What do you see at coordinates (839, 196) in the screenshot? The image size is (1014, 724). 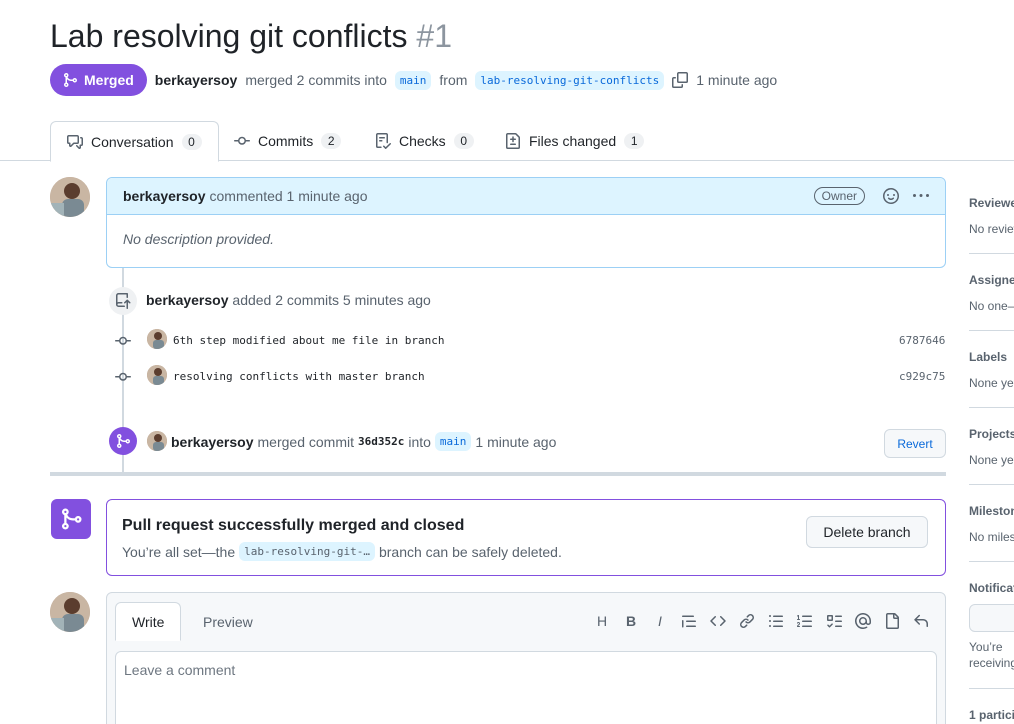 I see `owner-badge: Owner` at bounding box center [839, 196].